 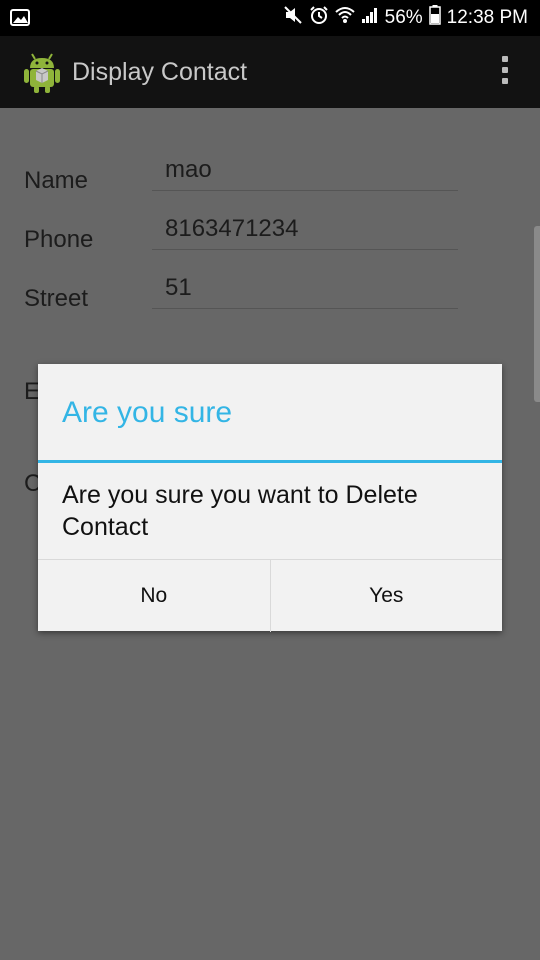 What do you see at coordinates (154, 596) in the screenshot?
I see `no-button: No` at bounding box center [154, 596].